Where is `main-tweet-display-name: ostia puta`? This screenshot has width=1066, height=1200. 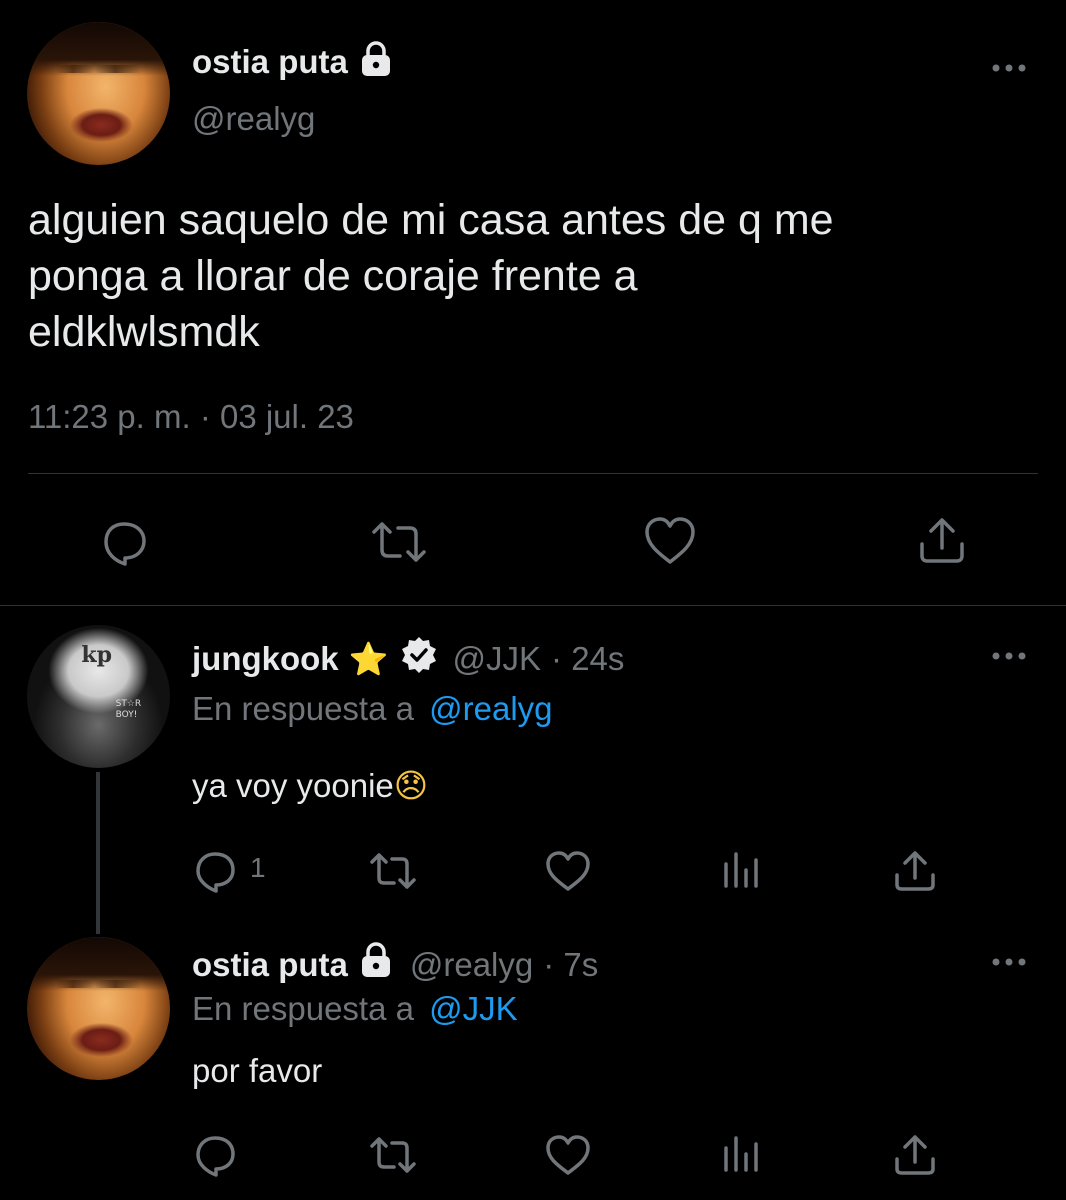
main-tweet-display-name: ostia puta is located at coordinates (270, 62).